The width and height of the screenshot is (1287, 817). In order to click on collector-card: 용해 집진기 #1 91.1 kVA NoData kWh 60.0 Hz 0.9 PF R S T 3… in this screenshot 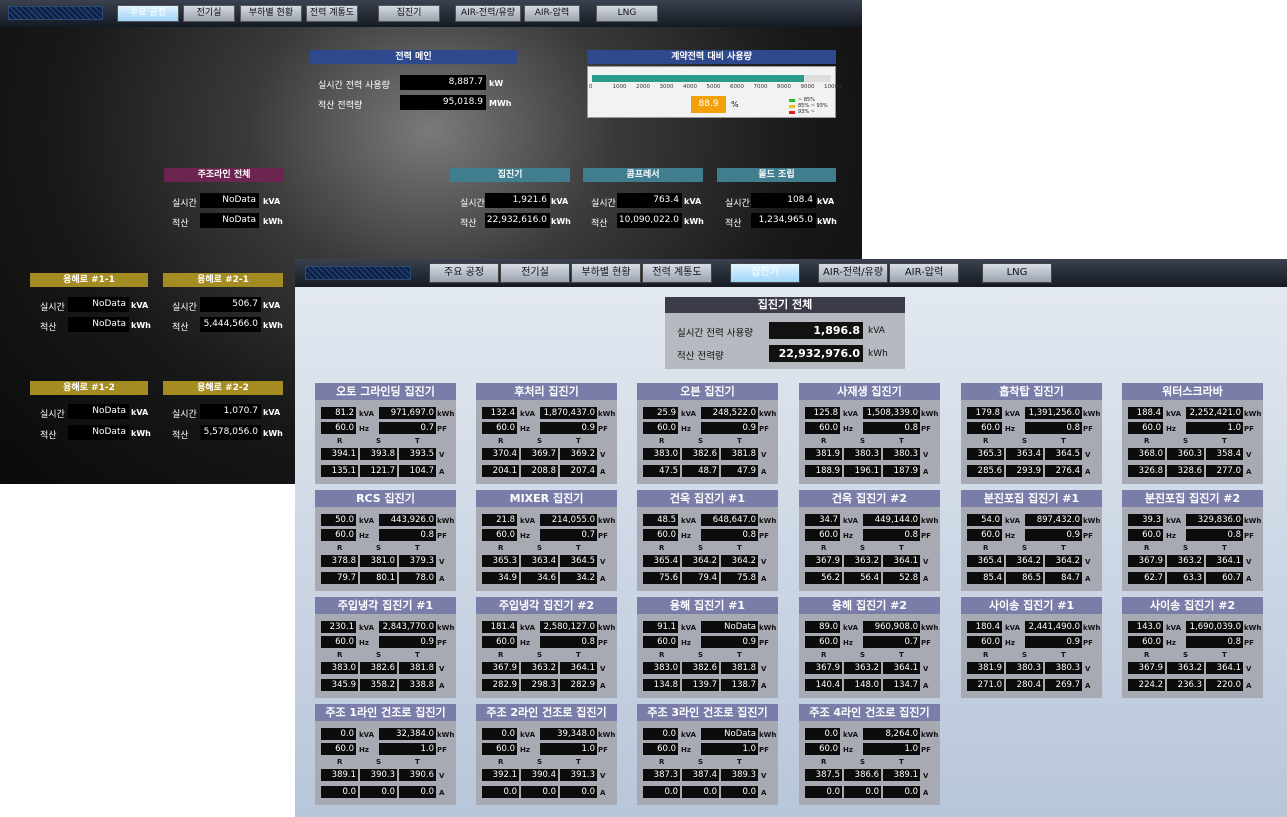, I will do `click(707, 647)`.